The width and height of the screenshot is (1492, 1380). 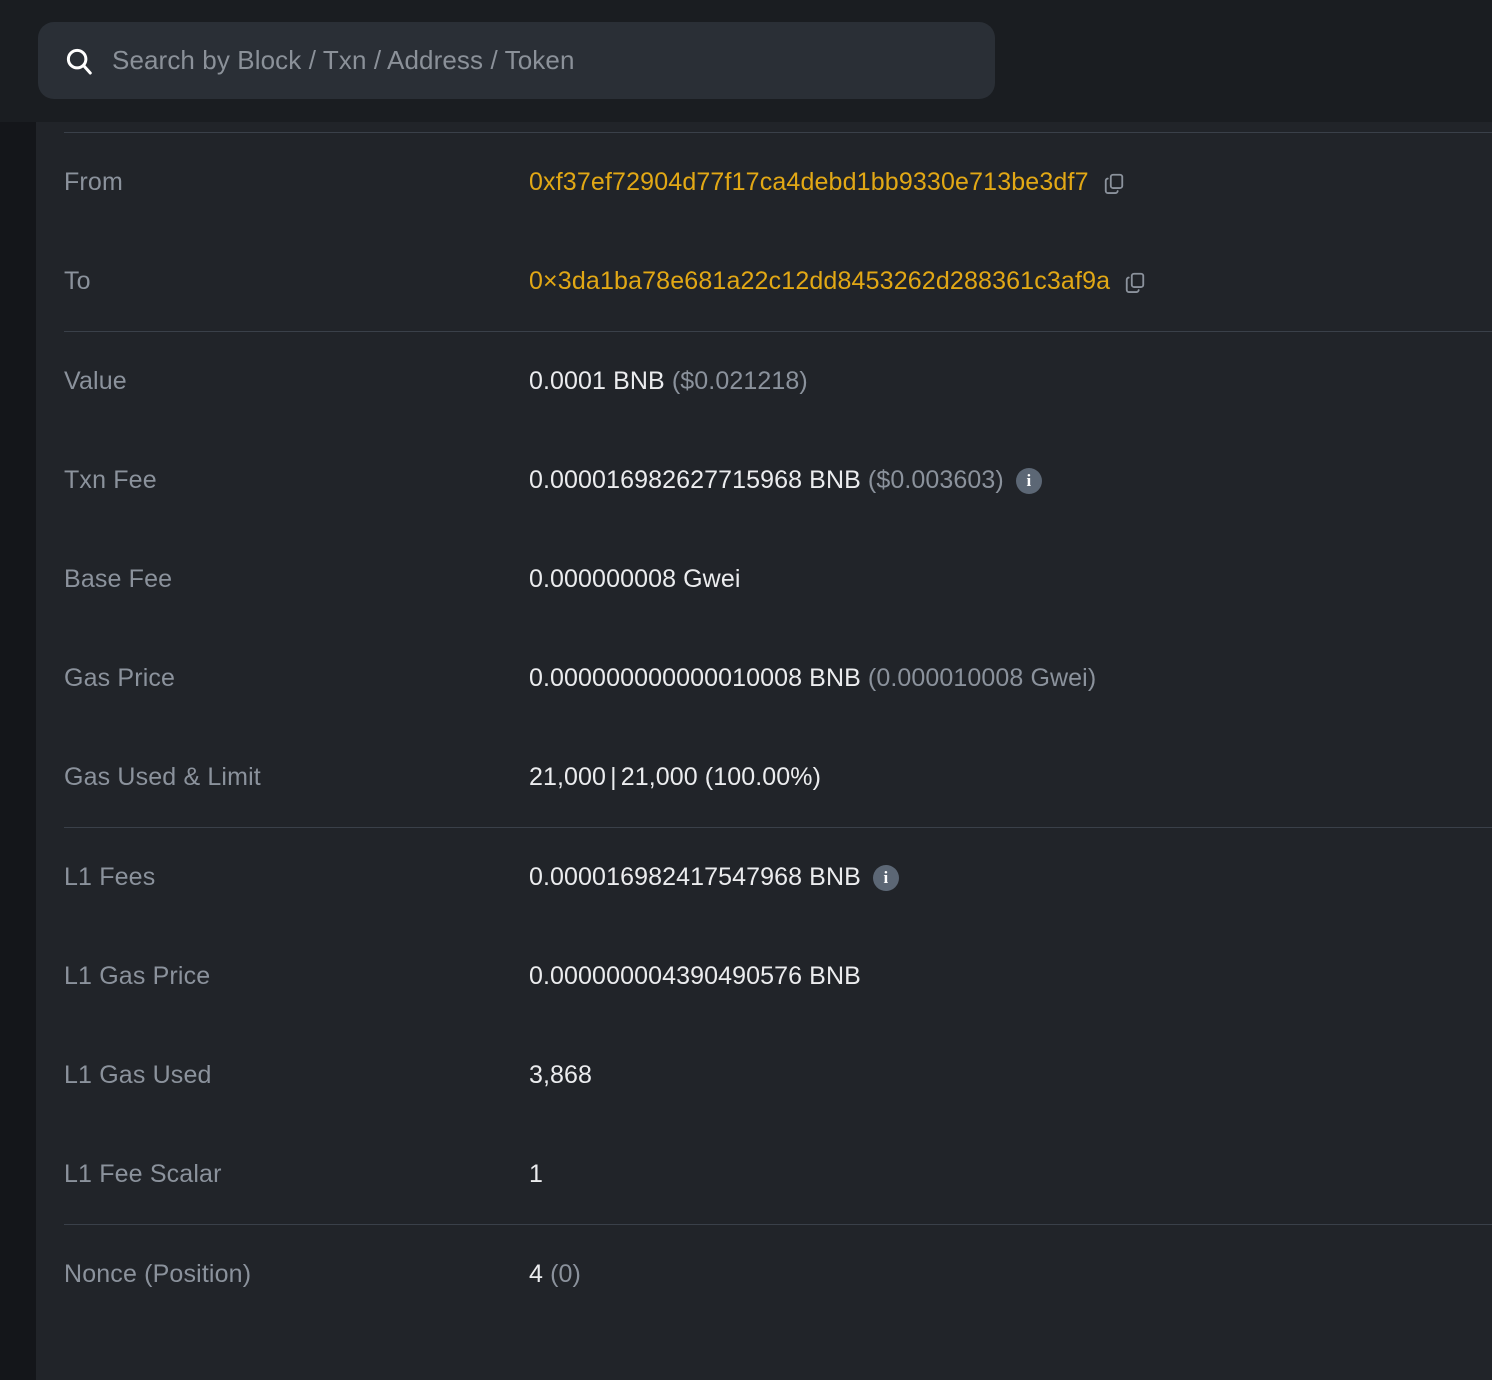 What do you see at coordinates (561, 1075) in the screenshot?
I see `value-text: 3,868` at bounding box center [561, 1075].